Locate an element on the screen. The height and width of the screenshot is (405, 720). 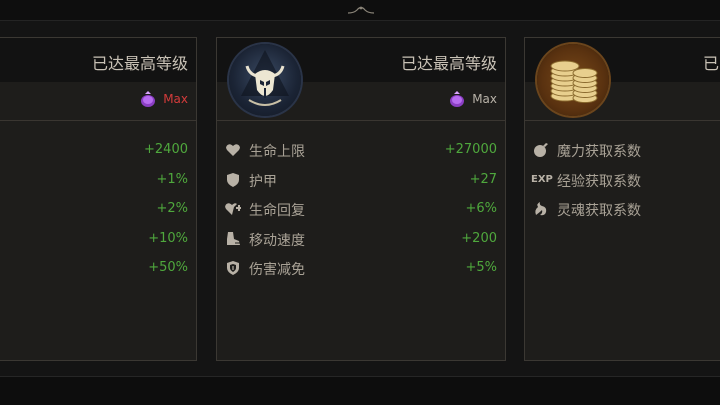
top-bar is located at coordinates (360, 10).